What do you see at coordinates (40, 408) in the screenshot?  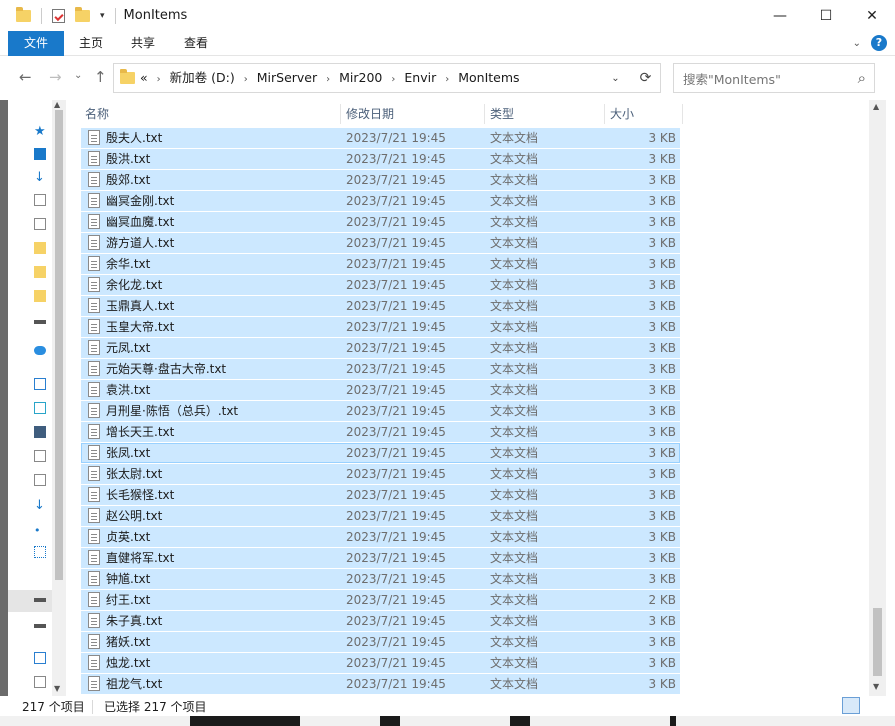 I see `3d-objects-icon` at bounding box center [40, 408].